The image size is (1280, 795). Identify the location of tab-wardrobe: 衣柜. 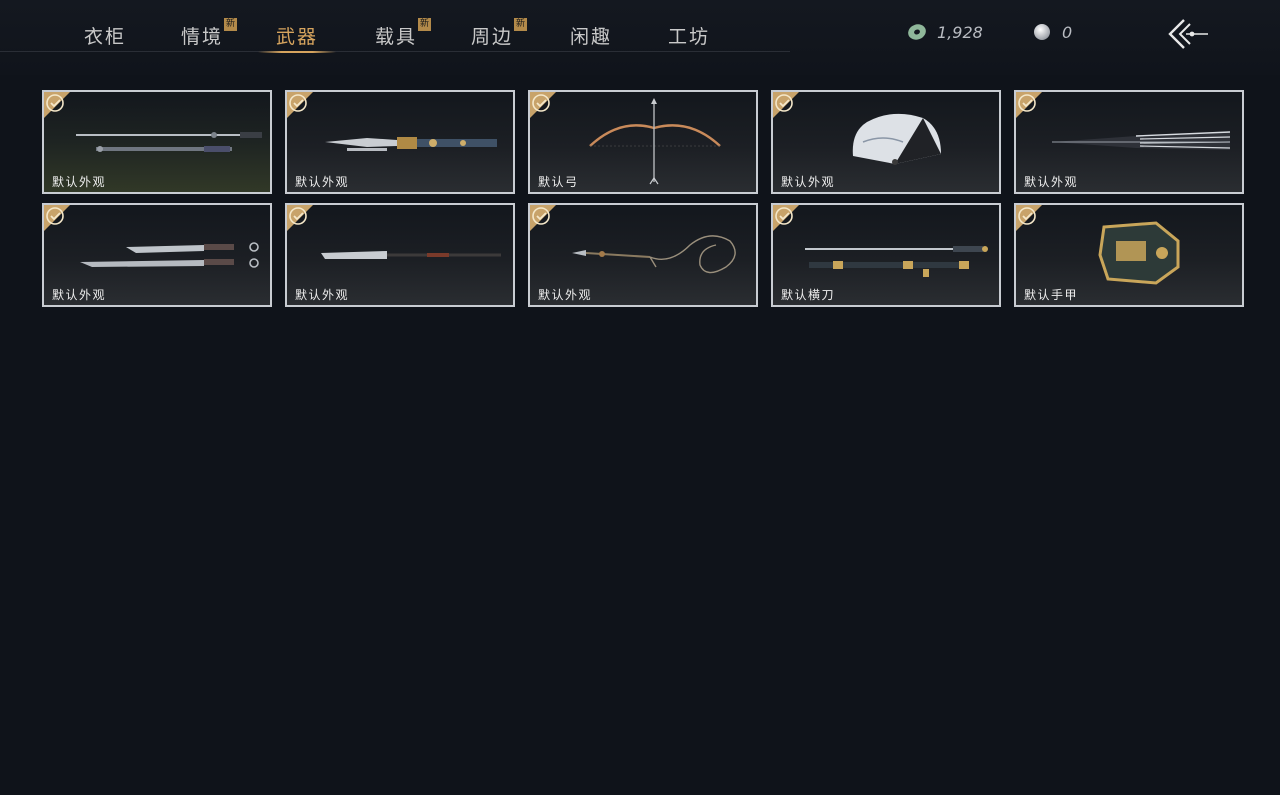
(105, 36).